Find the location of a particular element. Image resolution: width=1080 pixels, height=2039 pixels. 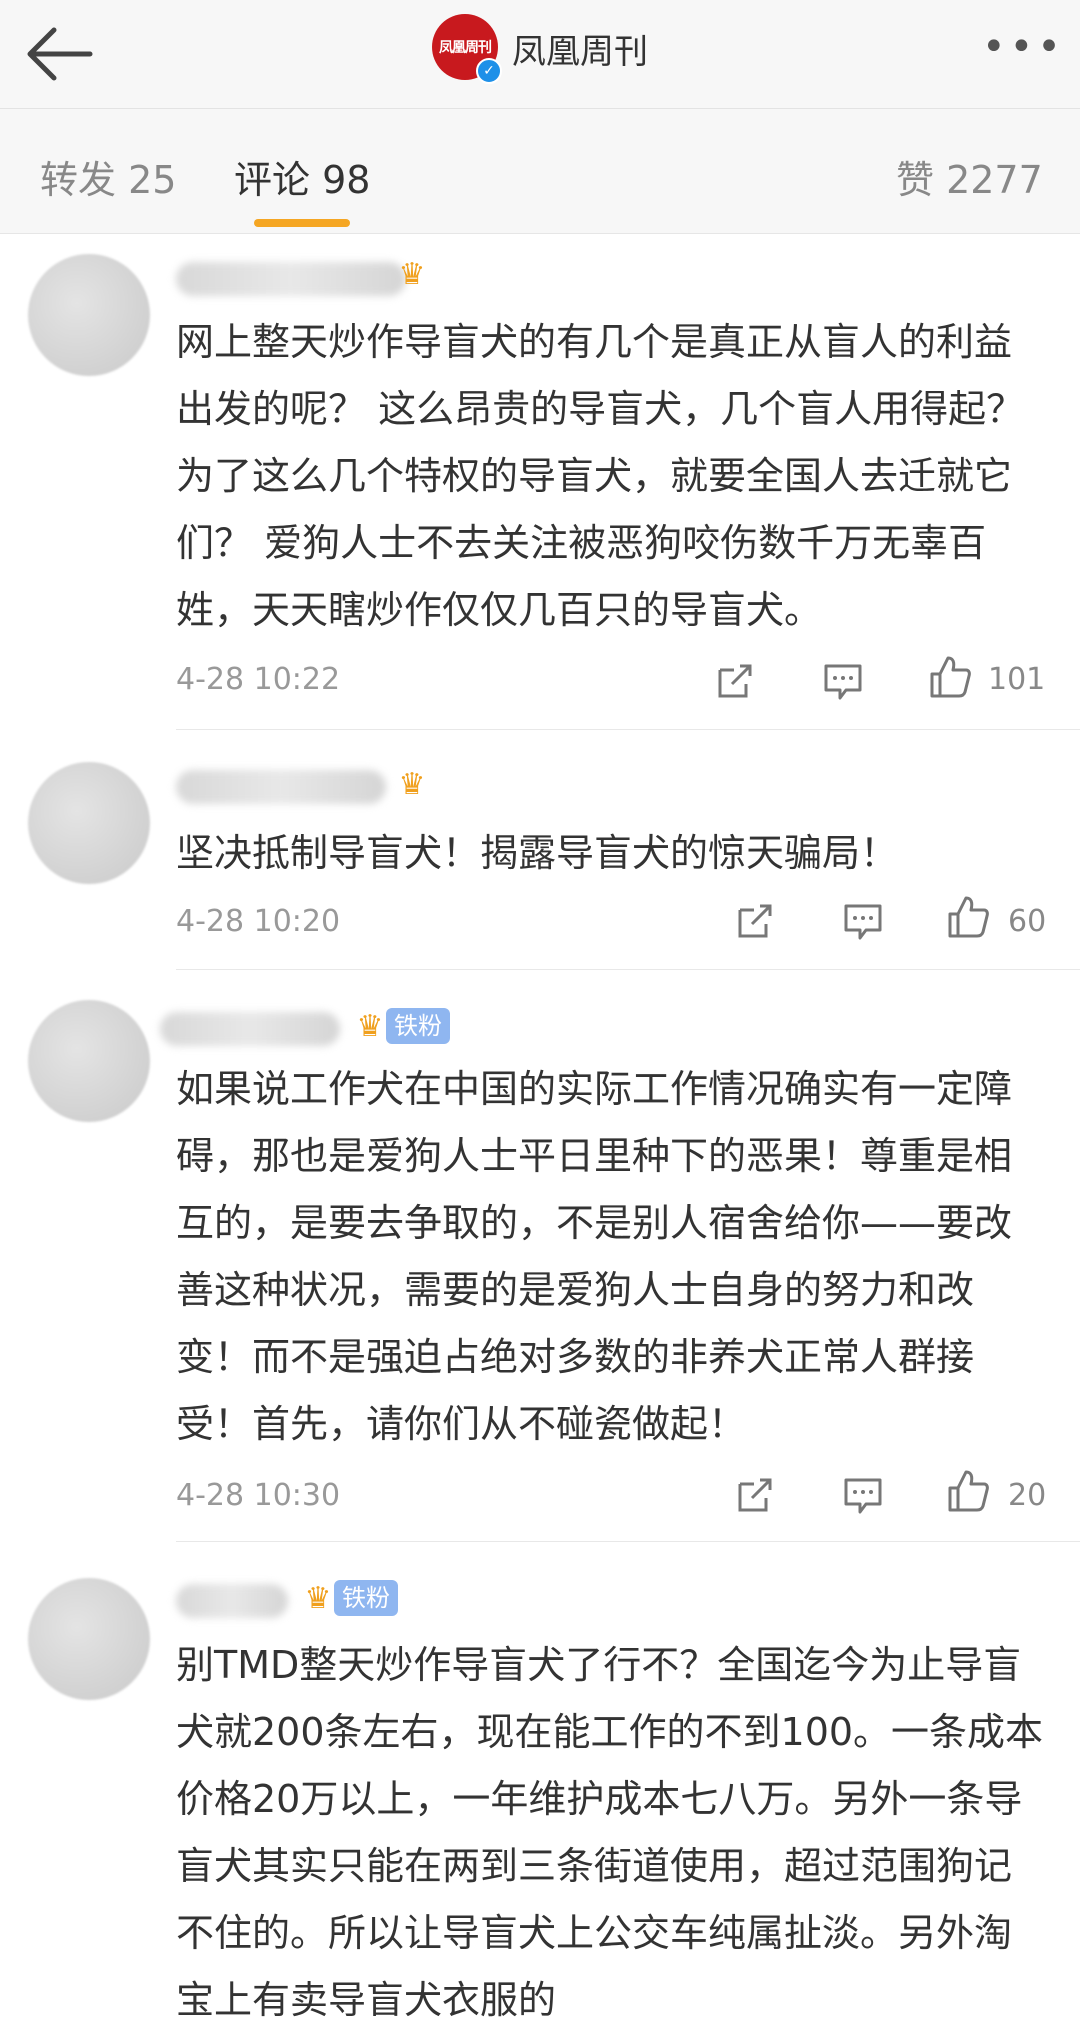

comment-text: 坚决抵制导盲犬！揭露导盲犬的惊天骗局！ is located at coordinates (537, 853).